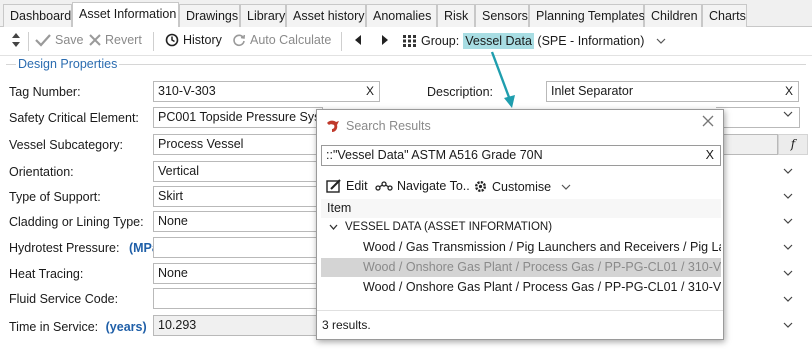 Image resolution: width=812 pixels, height=349 pixels. I want to click on subcategory-label: Vessel Subcategory:, so click(66, 145).